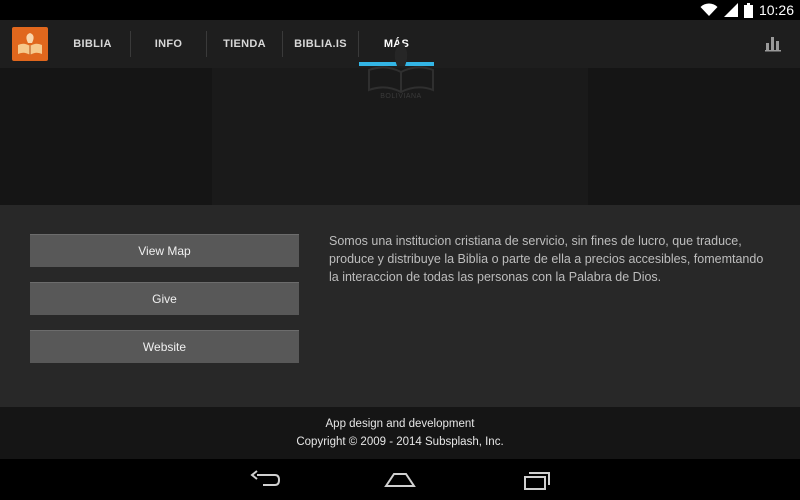 Image resolution: width=800 pixels, height=500 pixels. Describe the element at coordinates (400, 442) in the screenshot. I see `footer-copyright: Copyright © 2009 - 2014 Subsplash, Inc.` at that location.